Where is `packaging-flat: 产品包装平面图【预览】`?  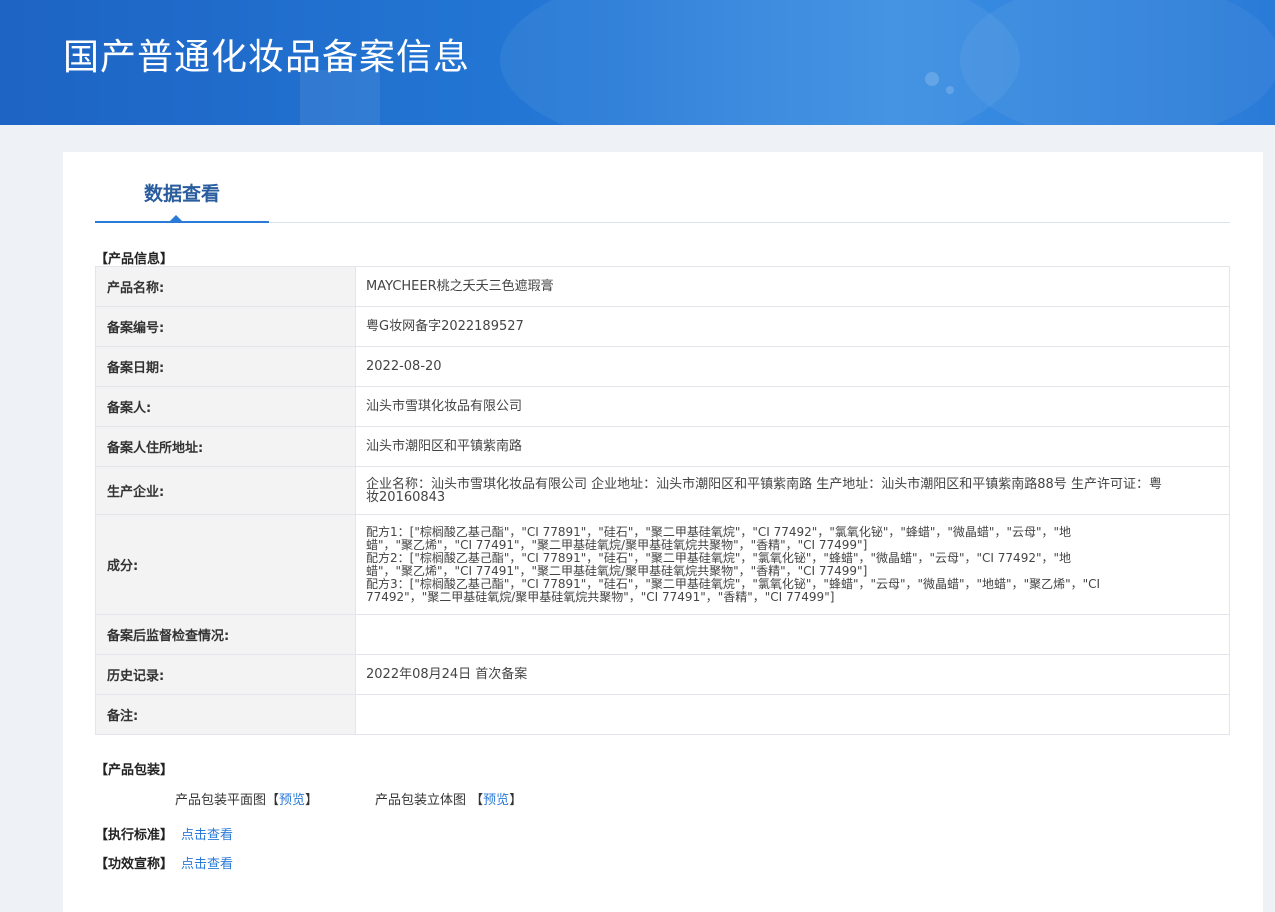 packaging-flat: 产品包装平面图【预览】 is located at coordinates (246, 798).